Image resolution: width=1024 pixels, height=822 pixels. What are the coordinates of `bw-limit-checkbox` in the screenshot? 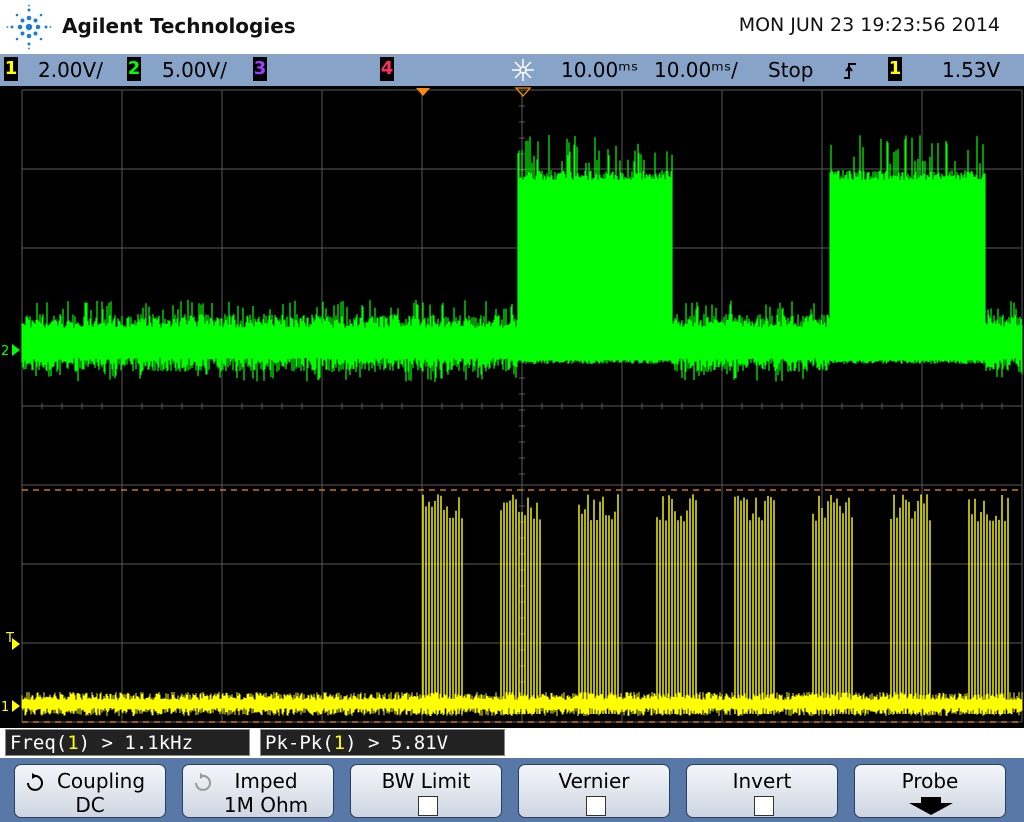 It's located at (428, 806).